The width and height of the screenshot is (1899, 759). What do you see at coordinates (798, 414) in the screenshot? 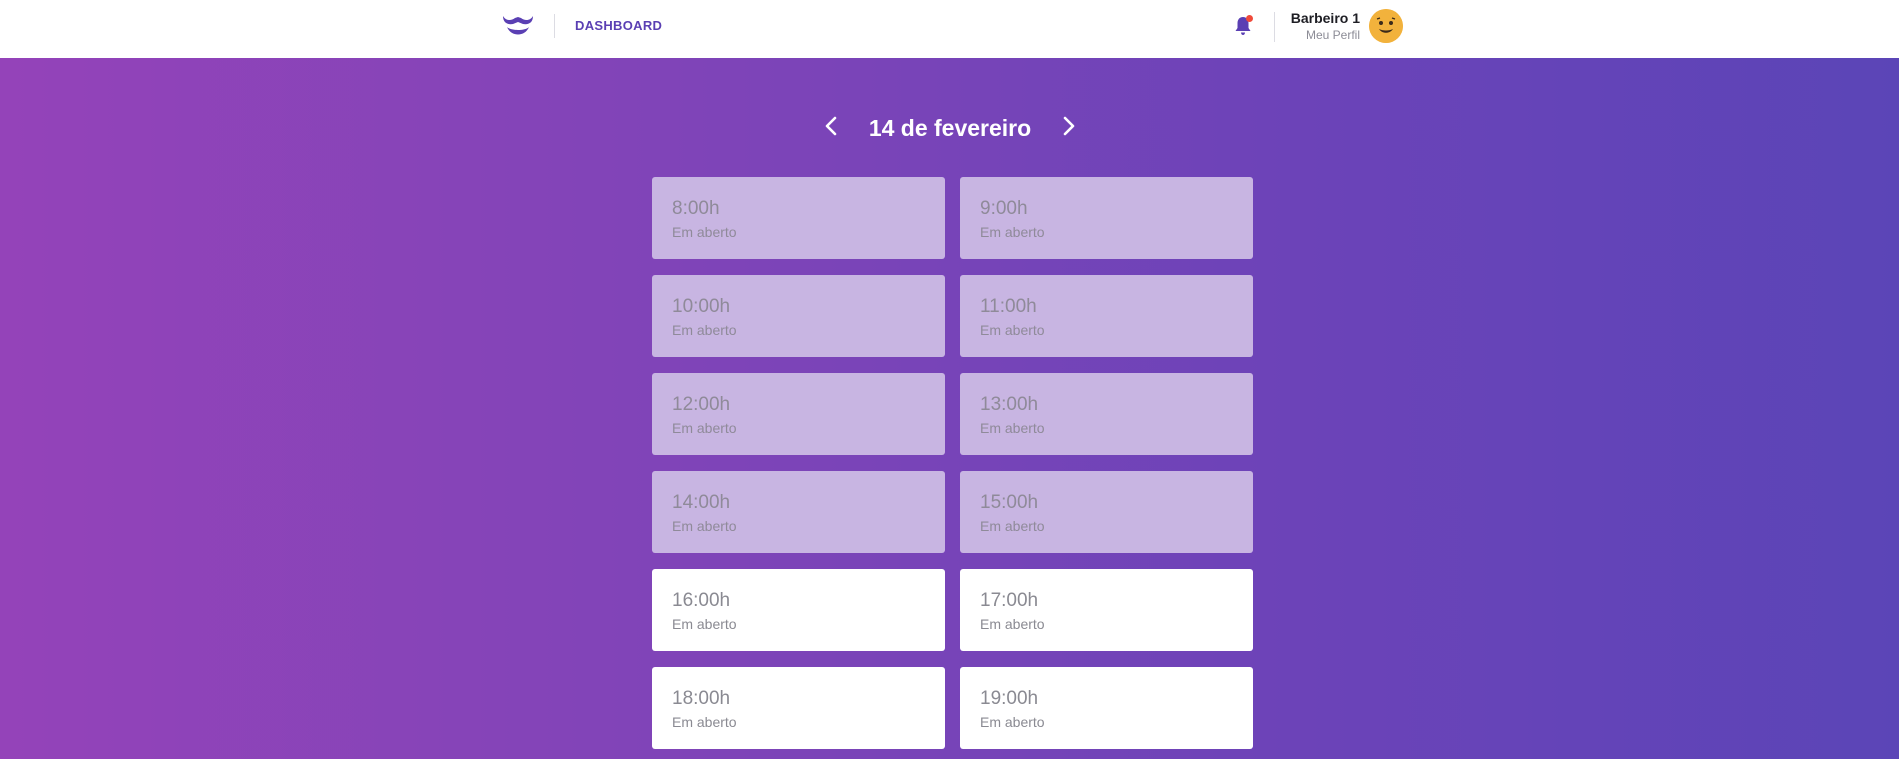
I see `time-slot: 12:00h Em aberto` at bounding box center [798, 414].